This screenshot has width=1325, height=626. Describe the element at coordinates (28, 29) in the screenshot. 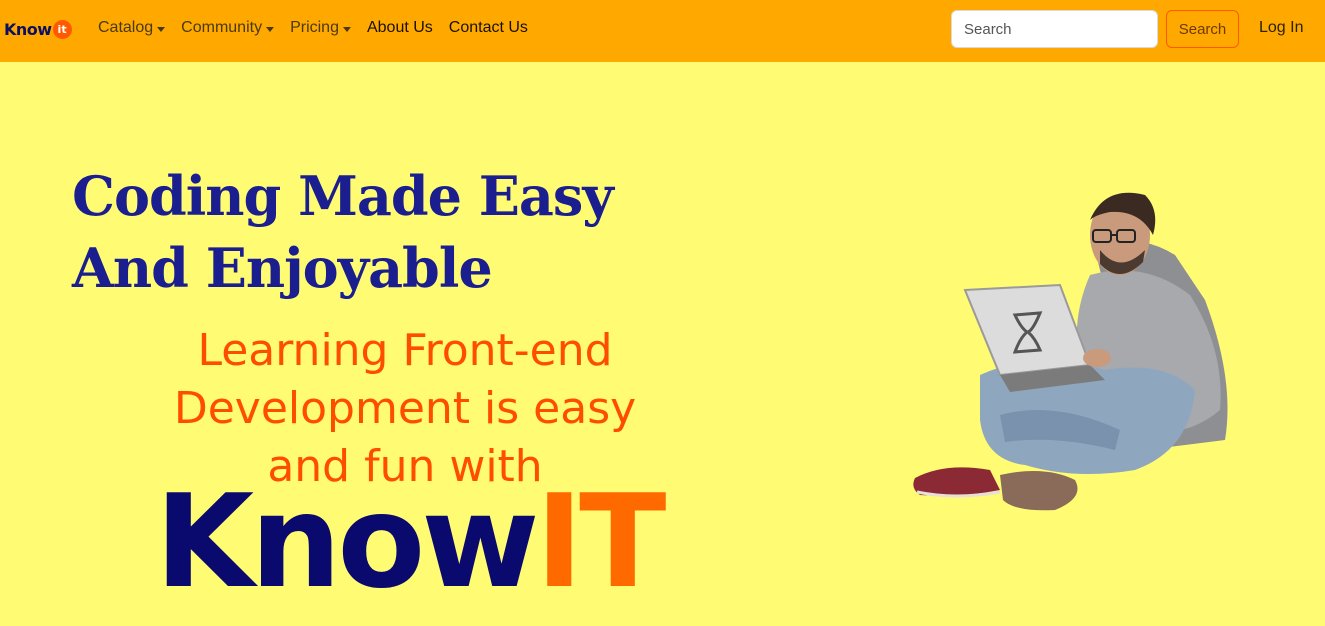

I see `brand-text: Know` at that location.